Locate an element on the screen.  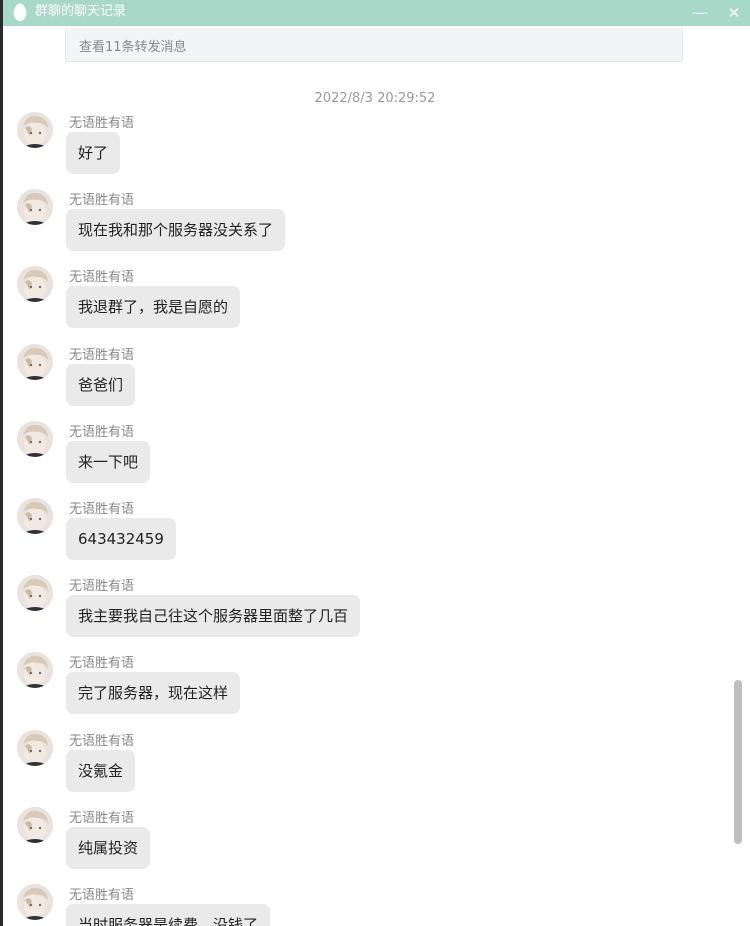
message-bubble: 我退群了，我是自愿的 is located at coordinates (153, 307).